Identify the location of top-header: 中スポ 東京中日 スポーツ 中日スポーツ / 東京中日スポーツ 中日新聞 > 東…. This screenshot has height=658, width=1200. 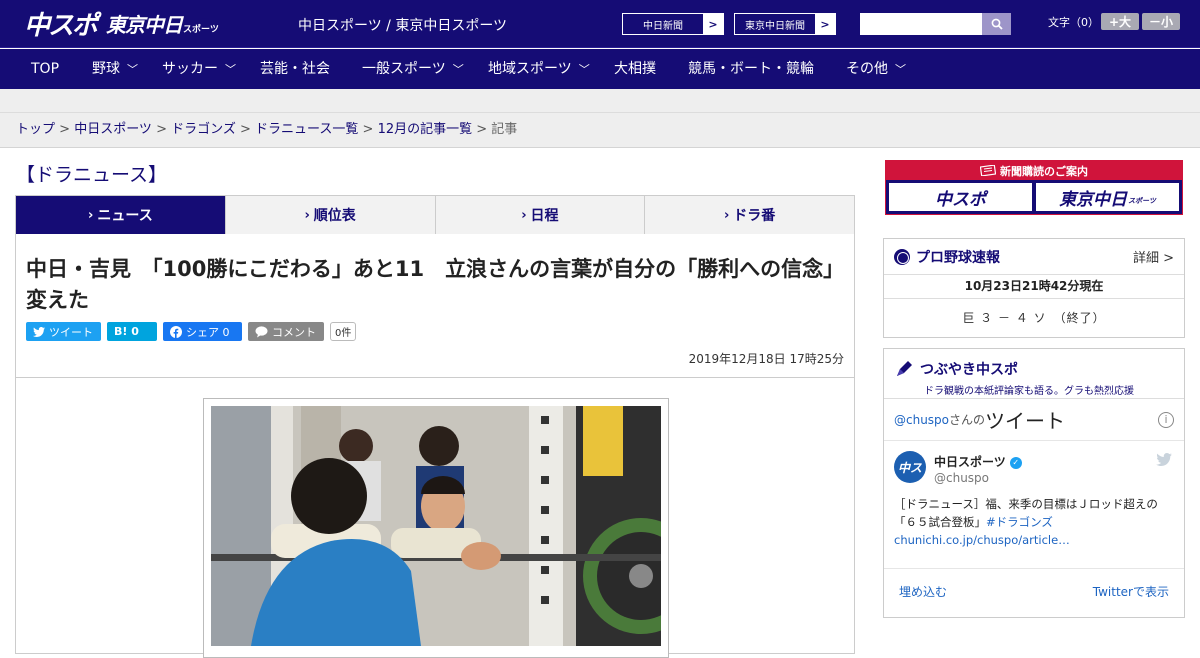
(600, 24).